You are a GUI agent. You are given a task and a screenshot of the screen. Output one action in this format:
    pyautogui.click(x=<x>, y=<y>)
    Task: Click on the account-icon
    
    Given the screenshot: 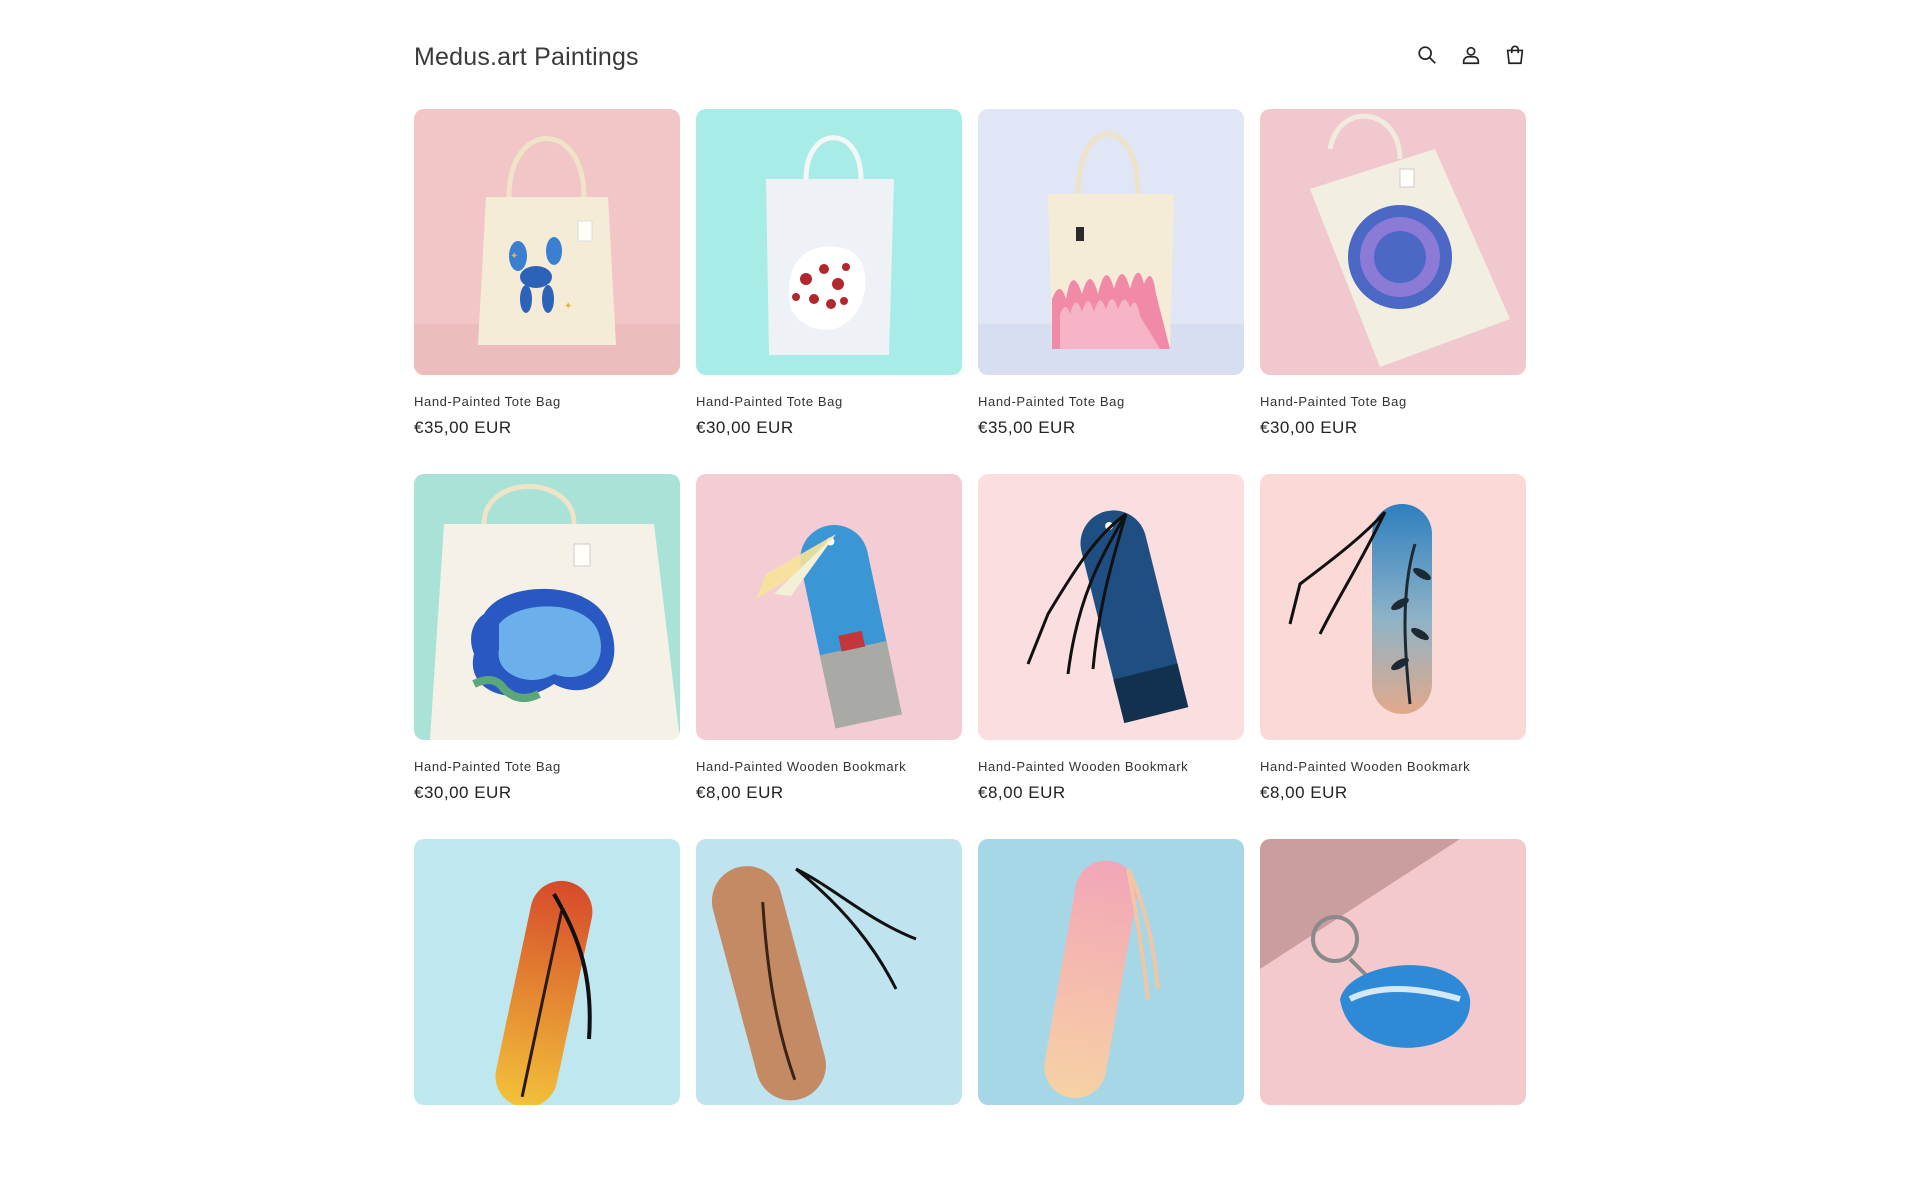 What is the action you would take?
    pyautogui.click(x=1471, y=55)
    